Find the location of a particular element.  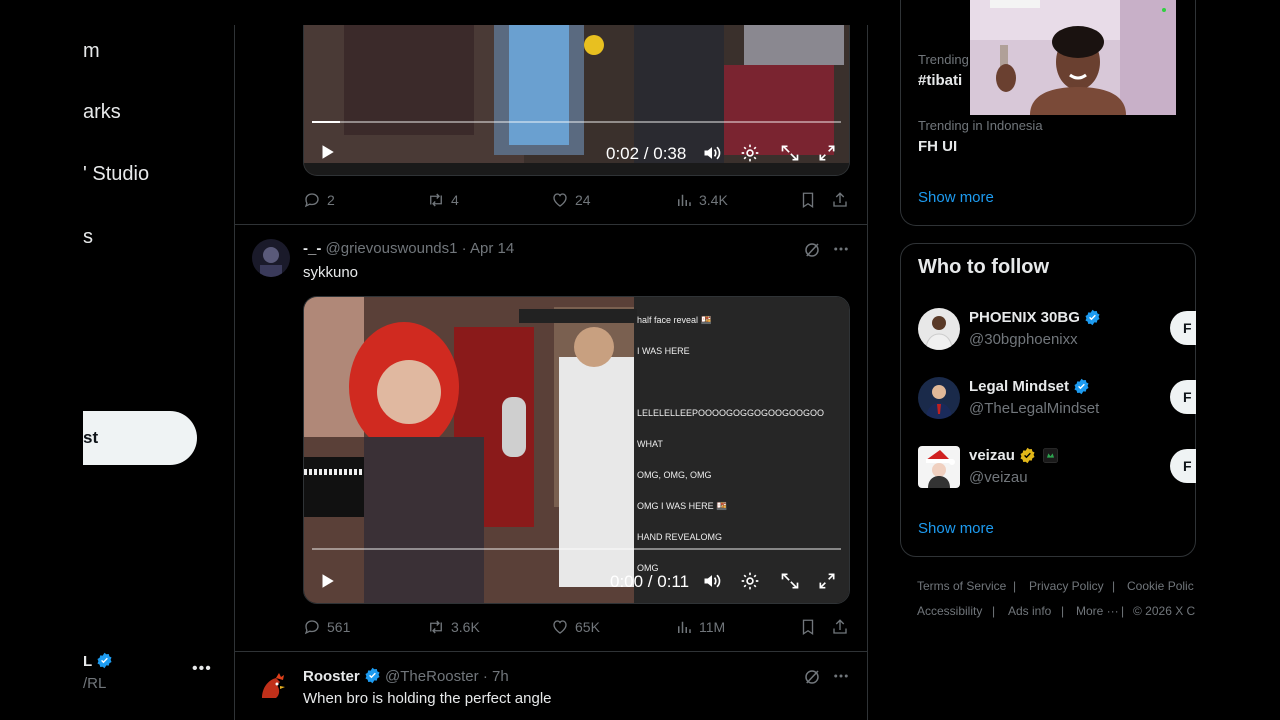

tweet-author-handle: @TheRooster is located at coordinates (432, 676).